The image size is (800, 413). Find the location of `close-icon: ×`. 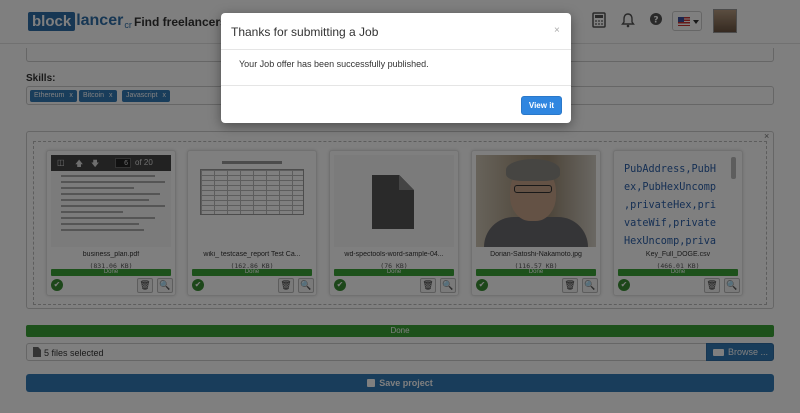

close-icon: × is located at coordinates (557, 30).